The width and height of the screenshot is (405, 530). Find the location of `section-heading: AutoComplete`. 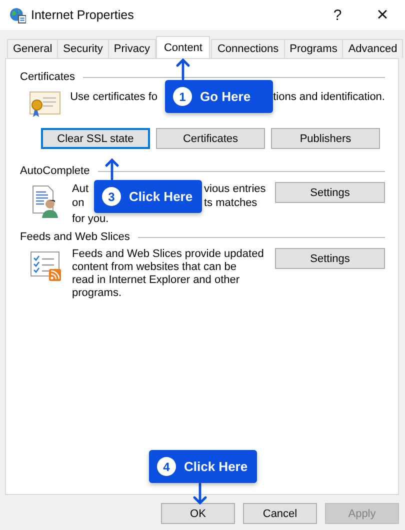

section-heading: AutoComplete is located at coordinates (55, 171).